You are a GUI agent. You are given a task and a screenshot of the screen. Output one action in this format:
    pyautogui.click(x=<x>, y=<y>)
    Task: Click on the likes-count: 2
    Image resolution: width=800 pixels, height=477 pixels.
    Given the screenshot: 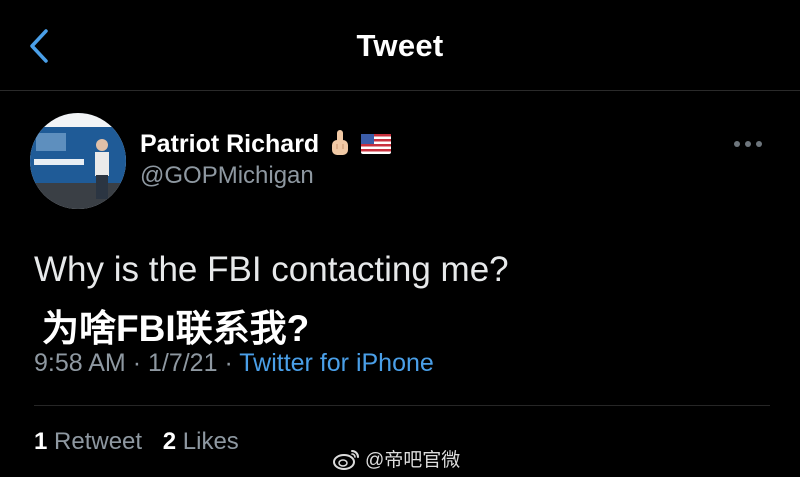 What is the action you would take?
    pyautogui.click(x=169, y=441)
    